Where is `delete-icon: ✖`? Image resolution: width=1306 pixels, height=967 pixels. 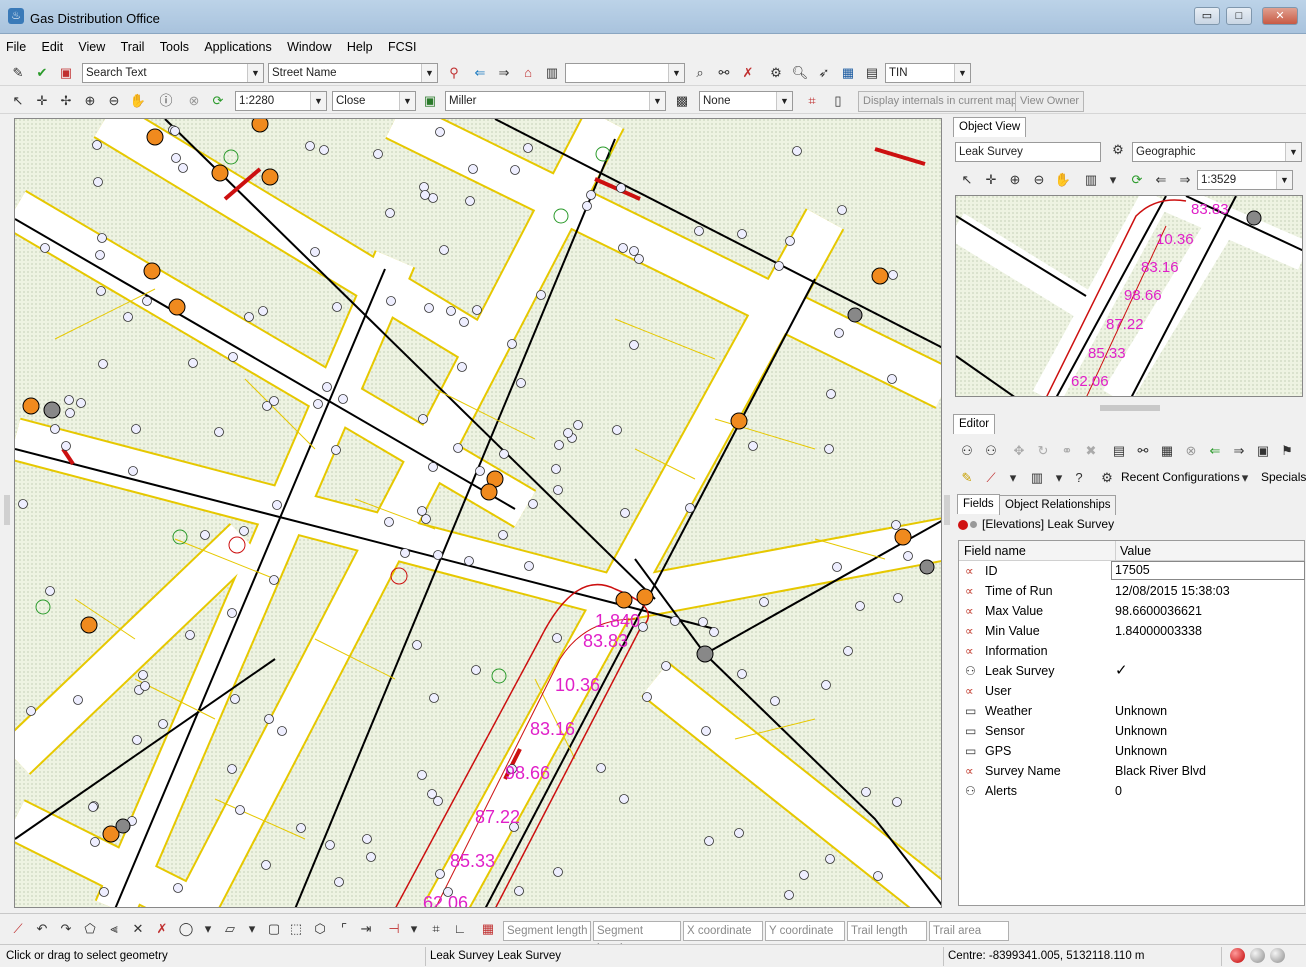
delete-icon: ✖ is located at coordinates (1091, 451).